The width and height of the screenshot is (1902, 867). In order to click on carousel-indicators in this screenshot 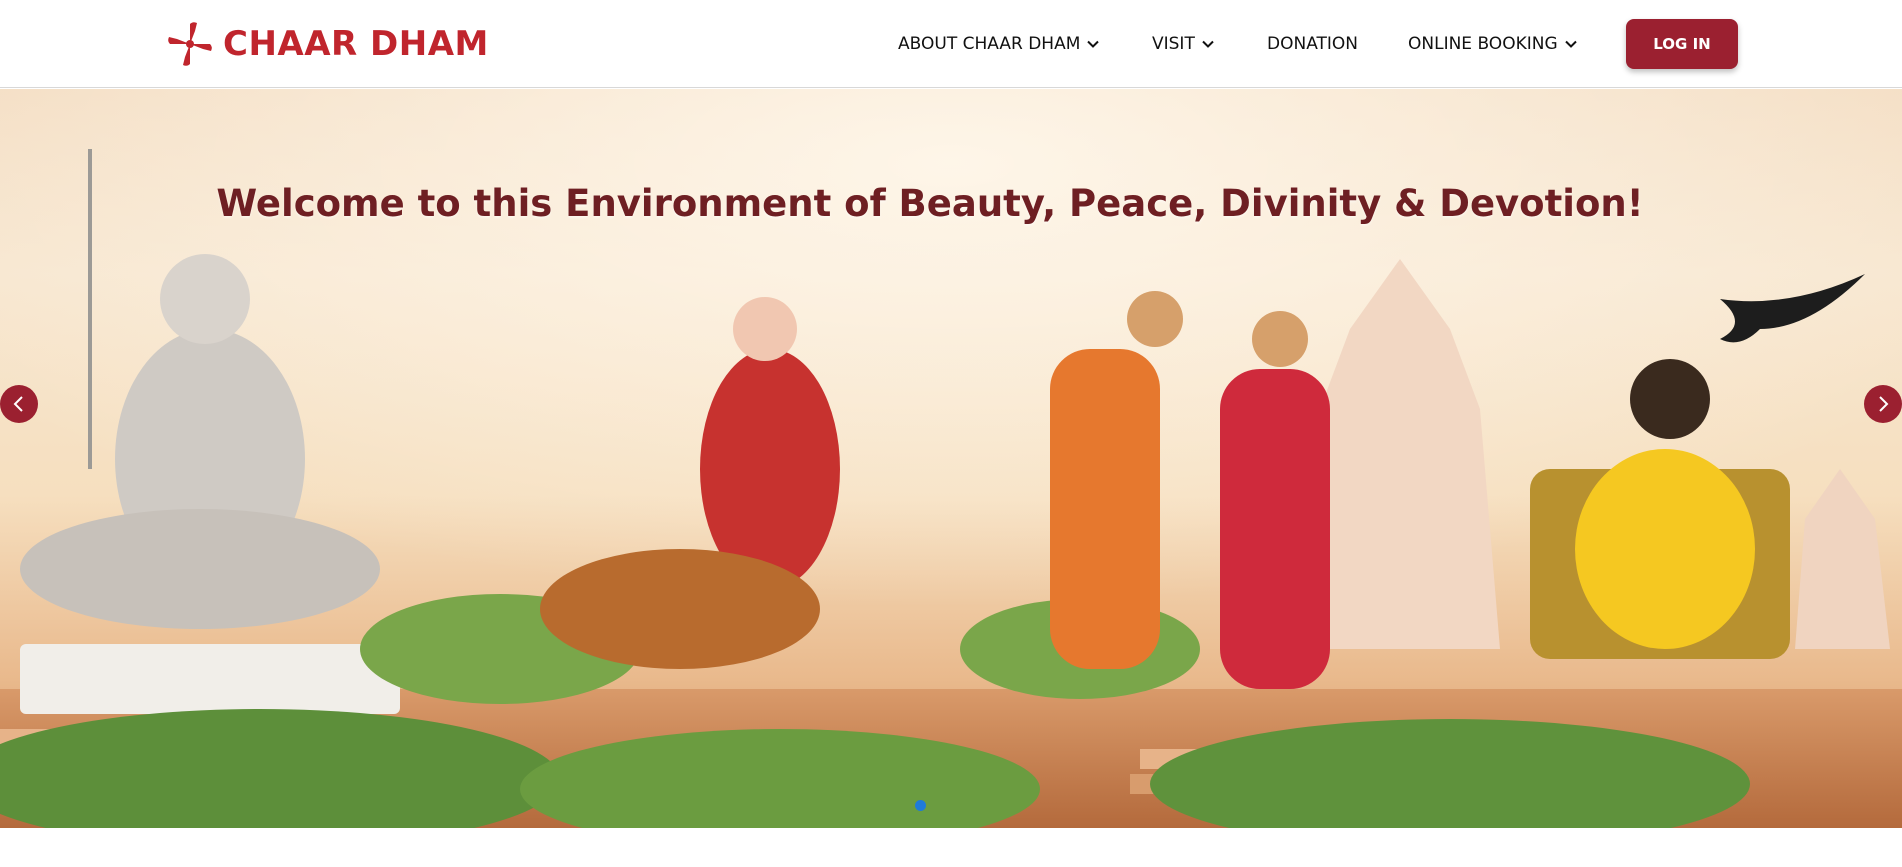, I will do `click(920, 805)`.